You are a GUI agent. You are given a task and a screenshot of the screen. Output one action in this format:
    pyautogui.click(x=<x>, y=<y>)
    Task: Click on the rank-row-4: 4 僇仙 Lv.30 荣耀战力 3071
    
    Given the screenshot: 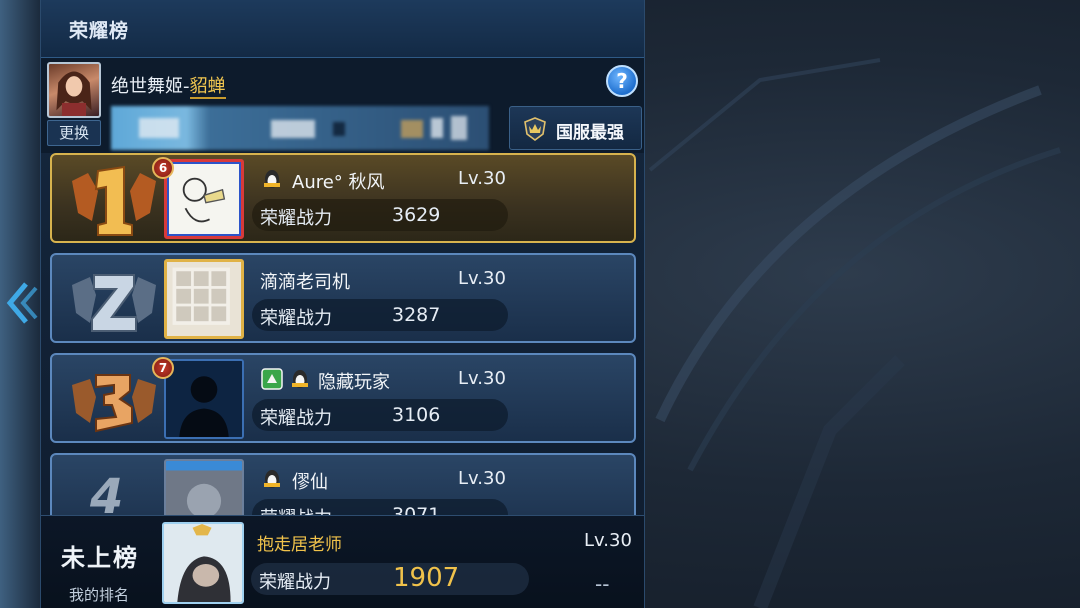 What is the action you would take?
    pyautogui.click(x=343, y=484)
    